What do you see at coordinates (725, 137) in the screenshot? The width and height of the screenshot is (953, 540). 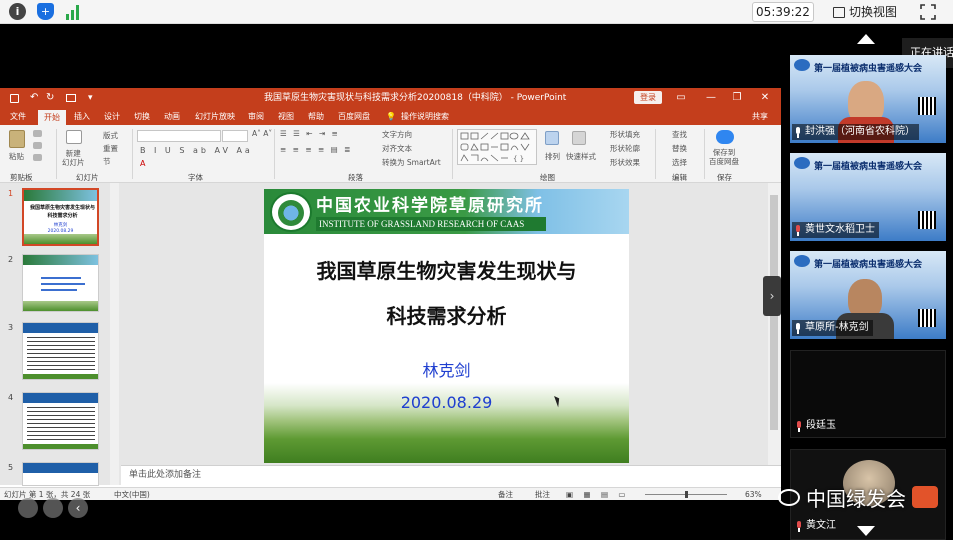 I see `baidu-netdisk-icon` at bounding box center [725, 137].